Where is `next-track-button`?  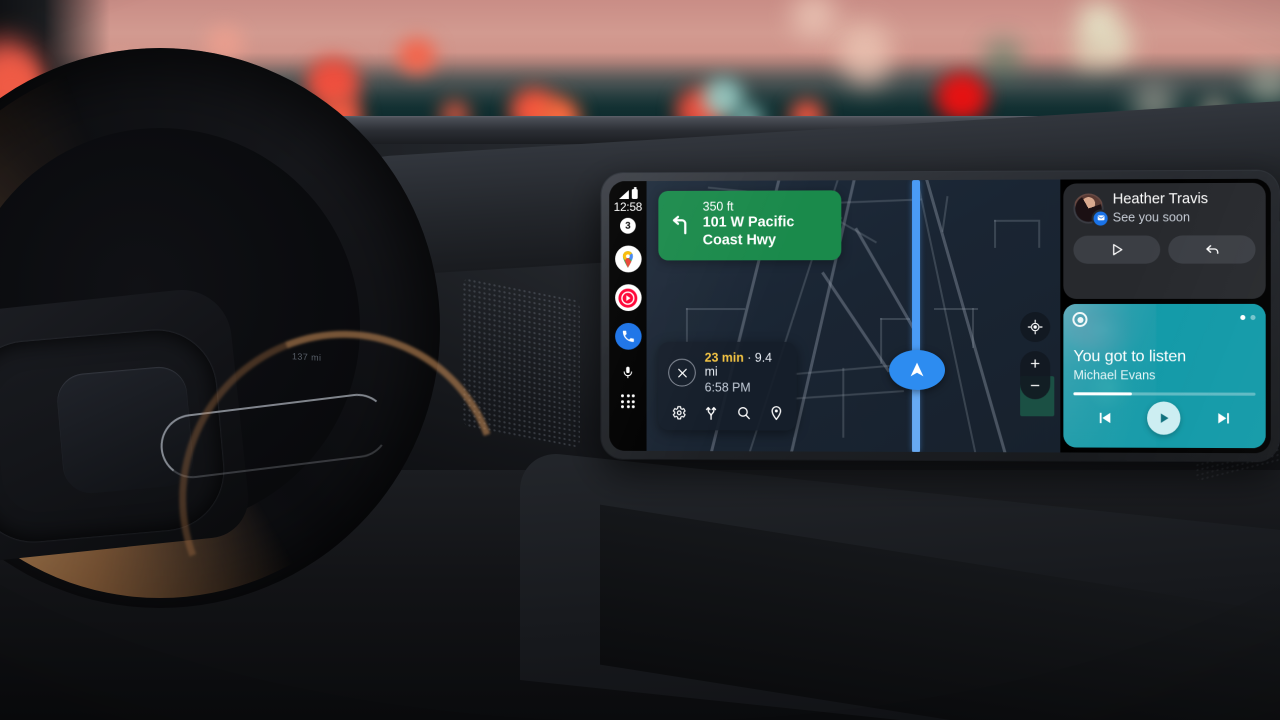
next-track-button is located at coordinates (1223, 418).